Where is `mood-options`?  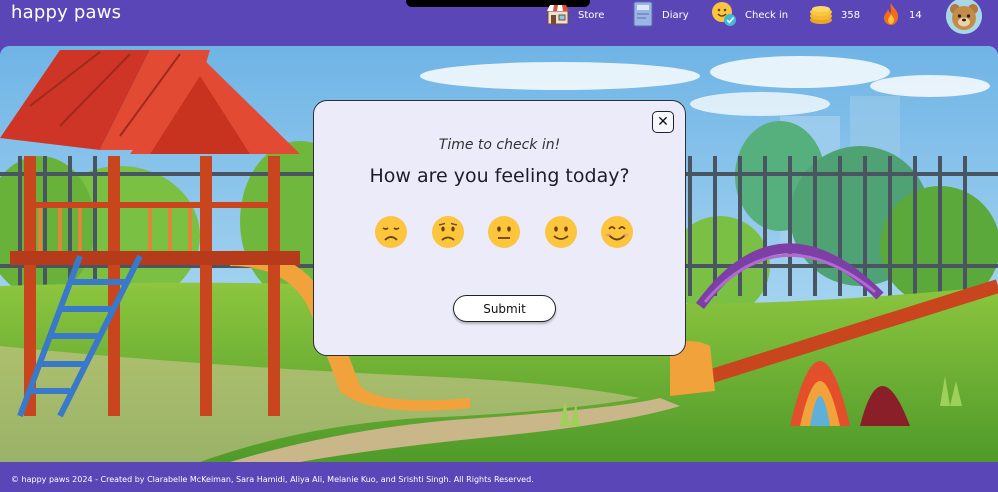
mood-options is located at coordinates (504, 232).